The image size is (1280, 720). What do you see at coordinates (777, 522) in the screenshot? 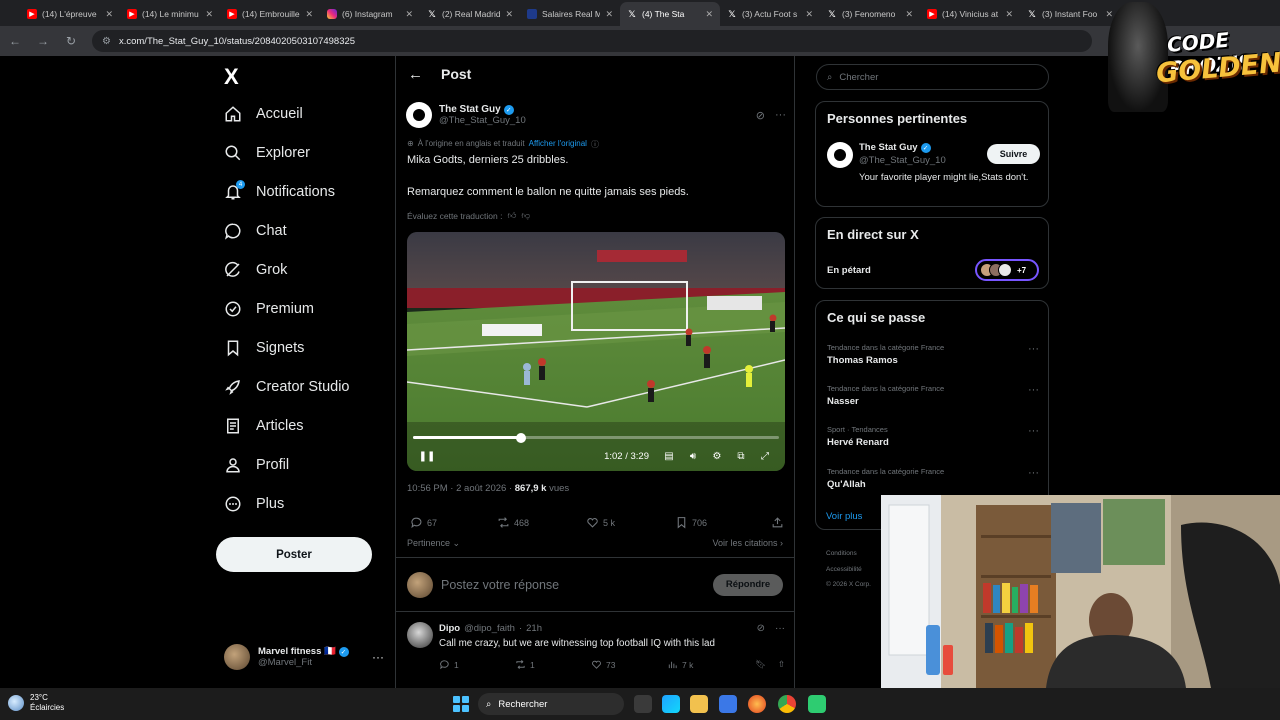
I see `share-button` at bounding box center [777, 522].